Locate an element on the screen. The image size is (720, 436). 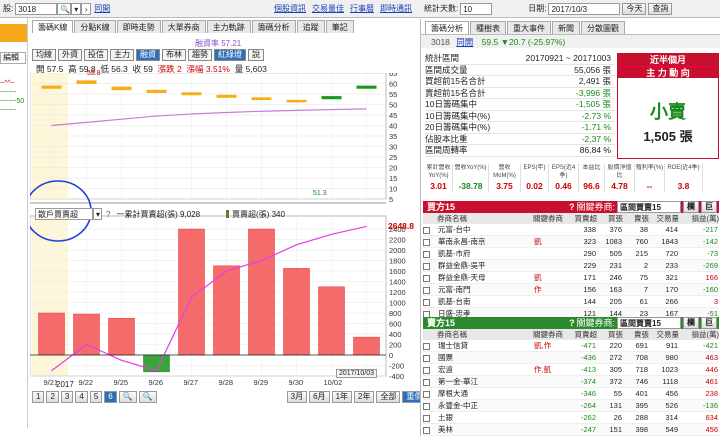
tab-realtime: 即時走勢 is located at coordinates (138, 26).